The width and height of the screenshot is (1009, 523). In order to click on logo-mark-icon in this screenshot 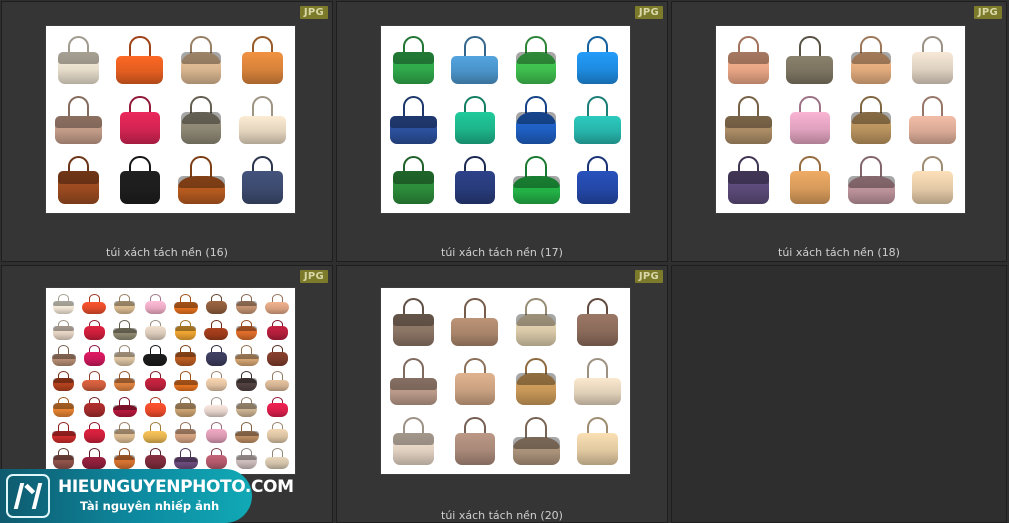, I will do `click(28, 496)`.